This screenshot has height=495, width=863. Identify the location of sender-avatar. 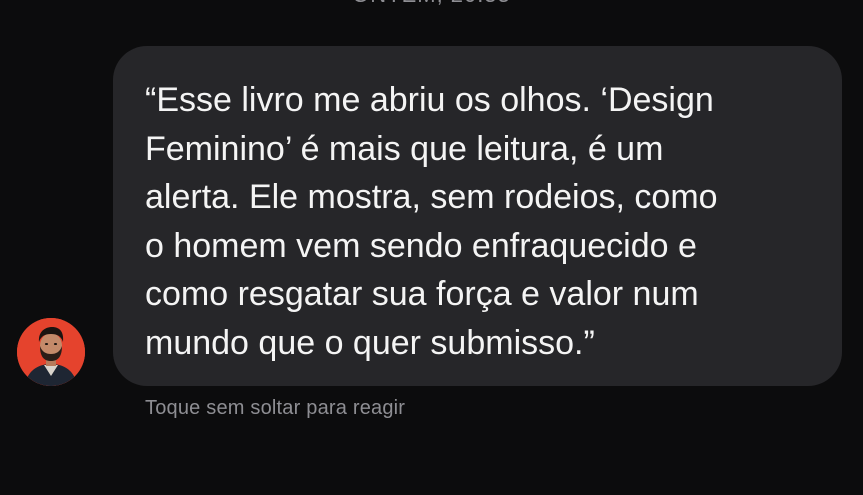
(51, 352).